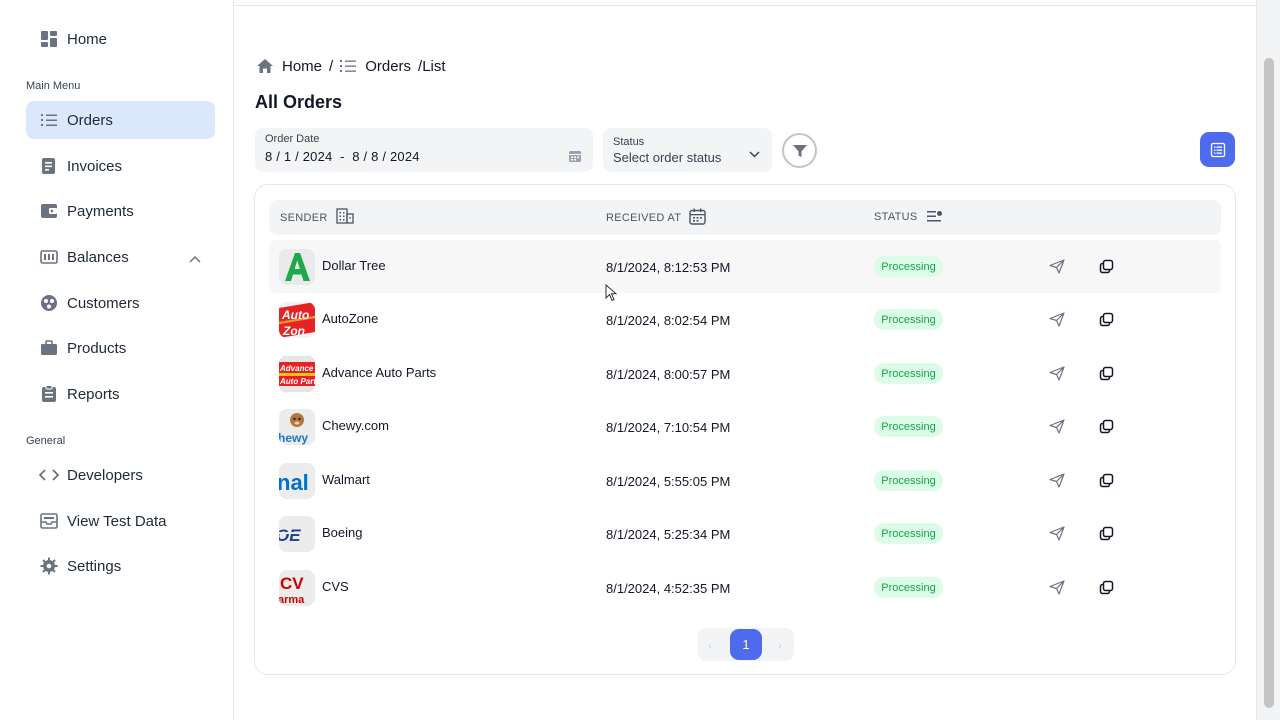  What do you see at coordinates (292, 583) in the screenshot?
I see `svg-text: CV` at bounding box center [292, 583].